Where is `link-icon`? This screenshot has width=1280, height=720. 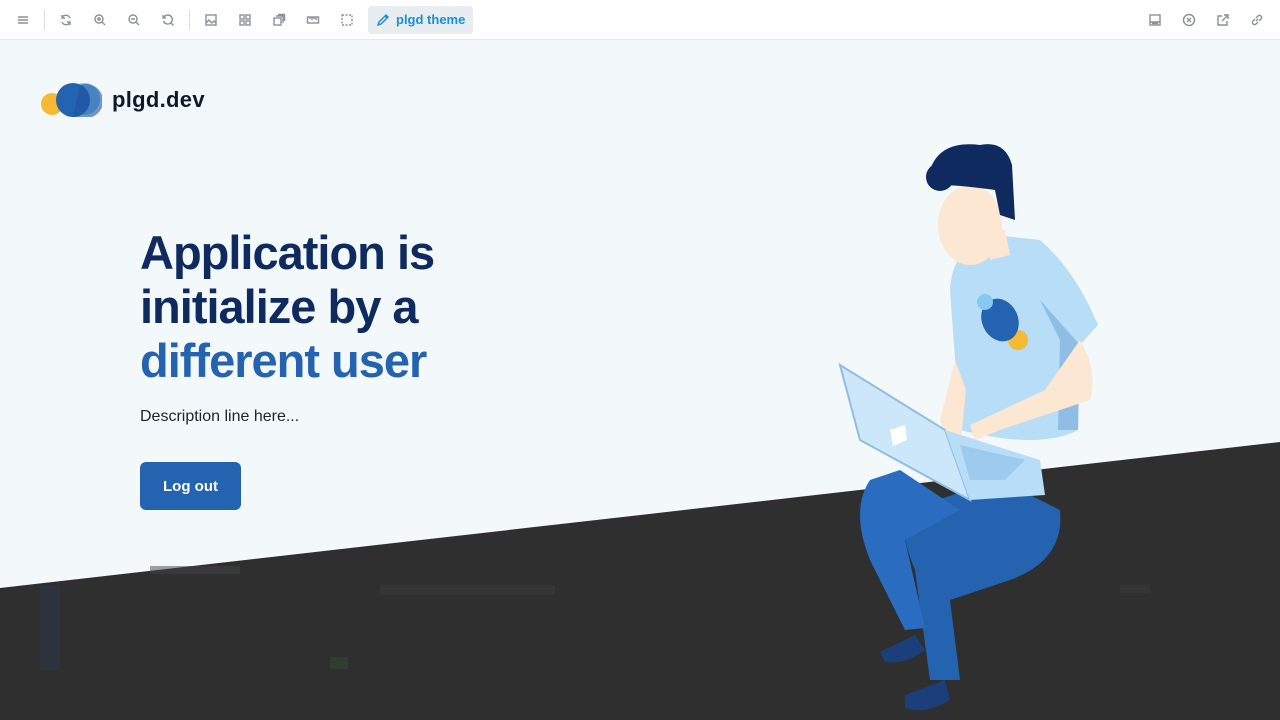 link-icon is located at coordinates (1257, 20).